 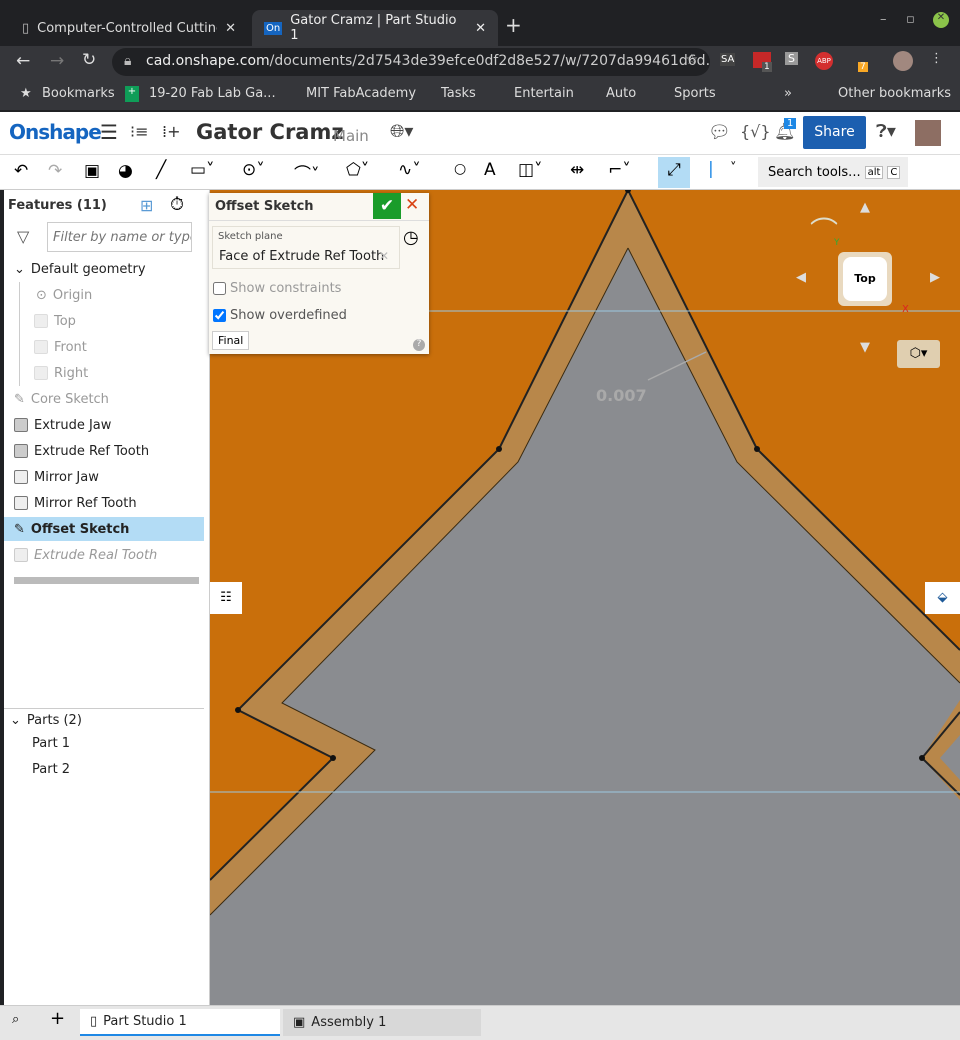 What do you see at coordinates (55, 171) in the screenshot?
I see `redo-icon: ↷` at bounding box center [55, 171].